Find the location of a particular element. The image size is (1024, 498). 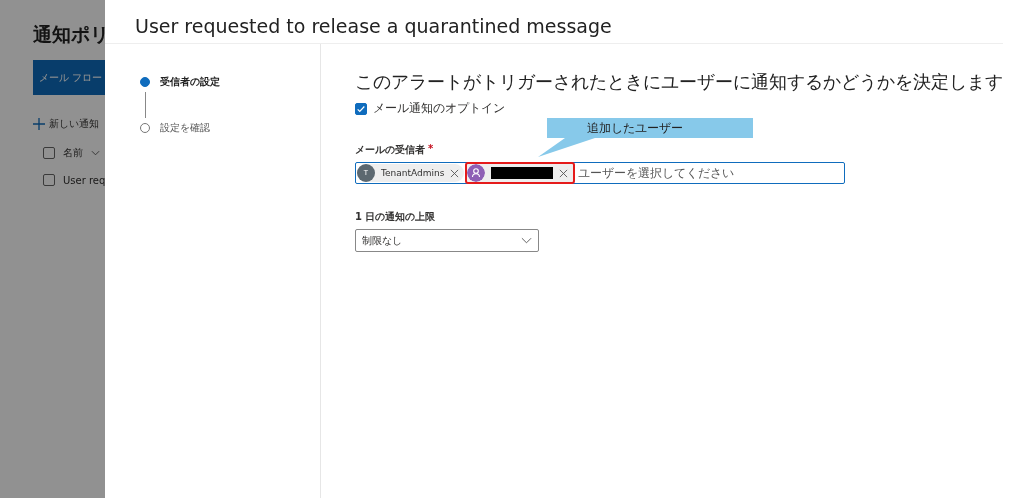

section-heading: このアラートがトリガーされたときにユーザーに通知するかどうかを決定します is located at coordinates (679, 82).